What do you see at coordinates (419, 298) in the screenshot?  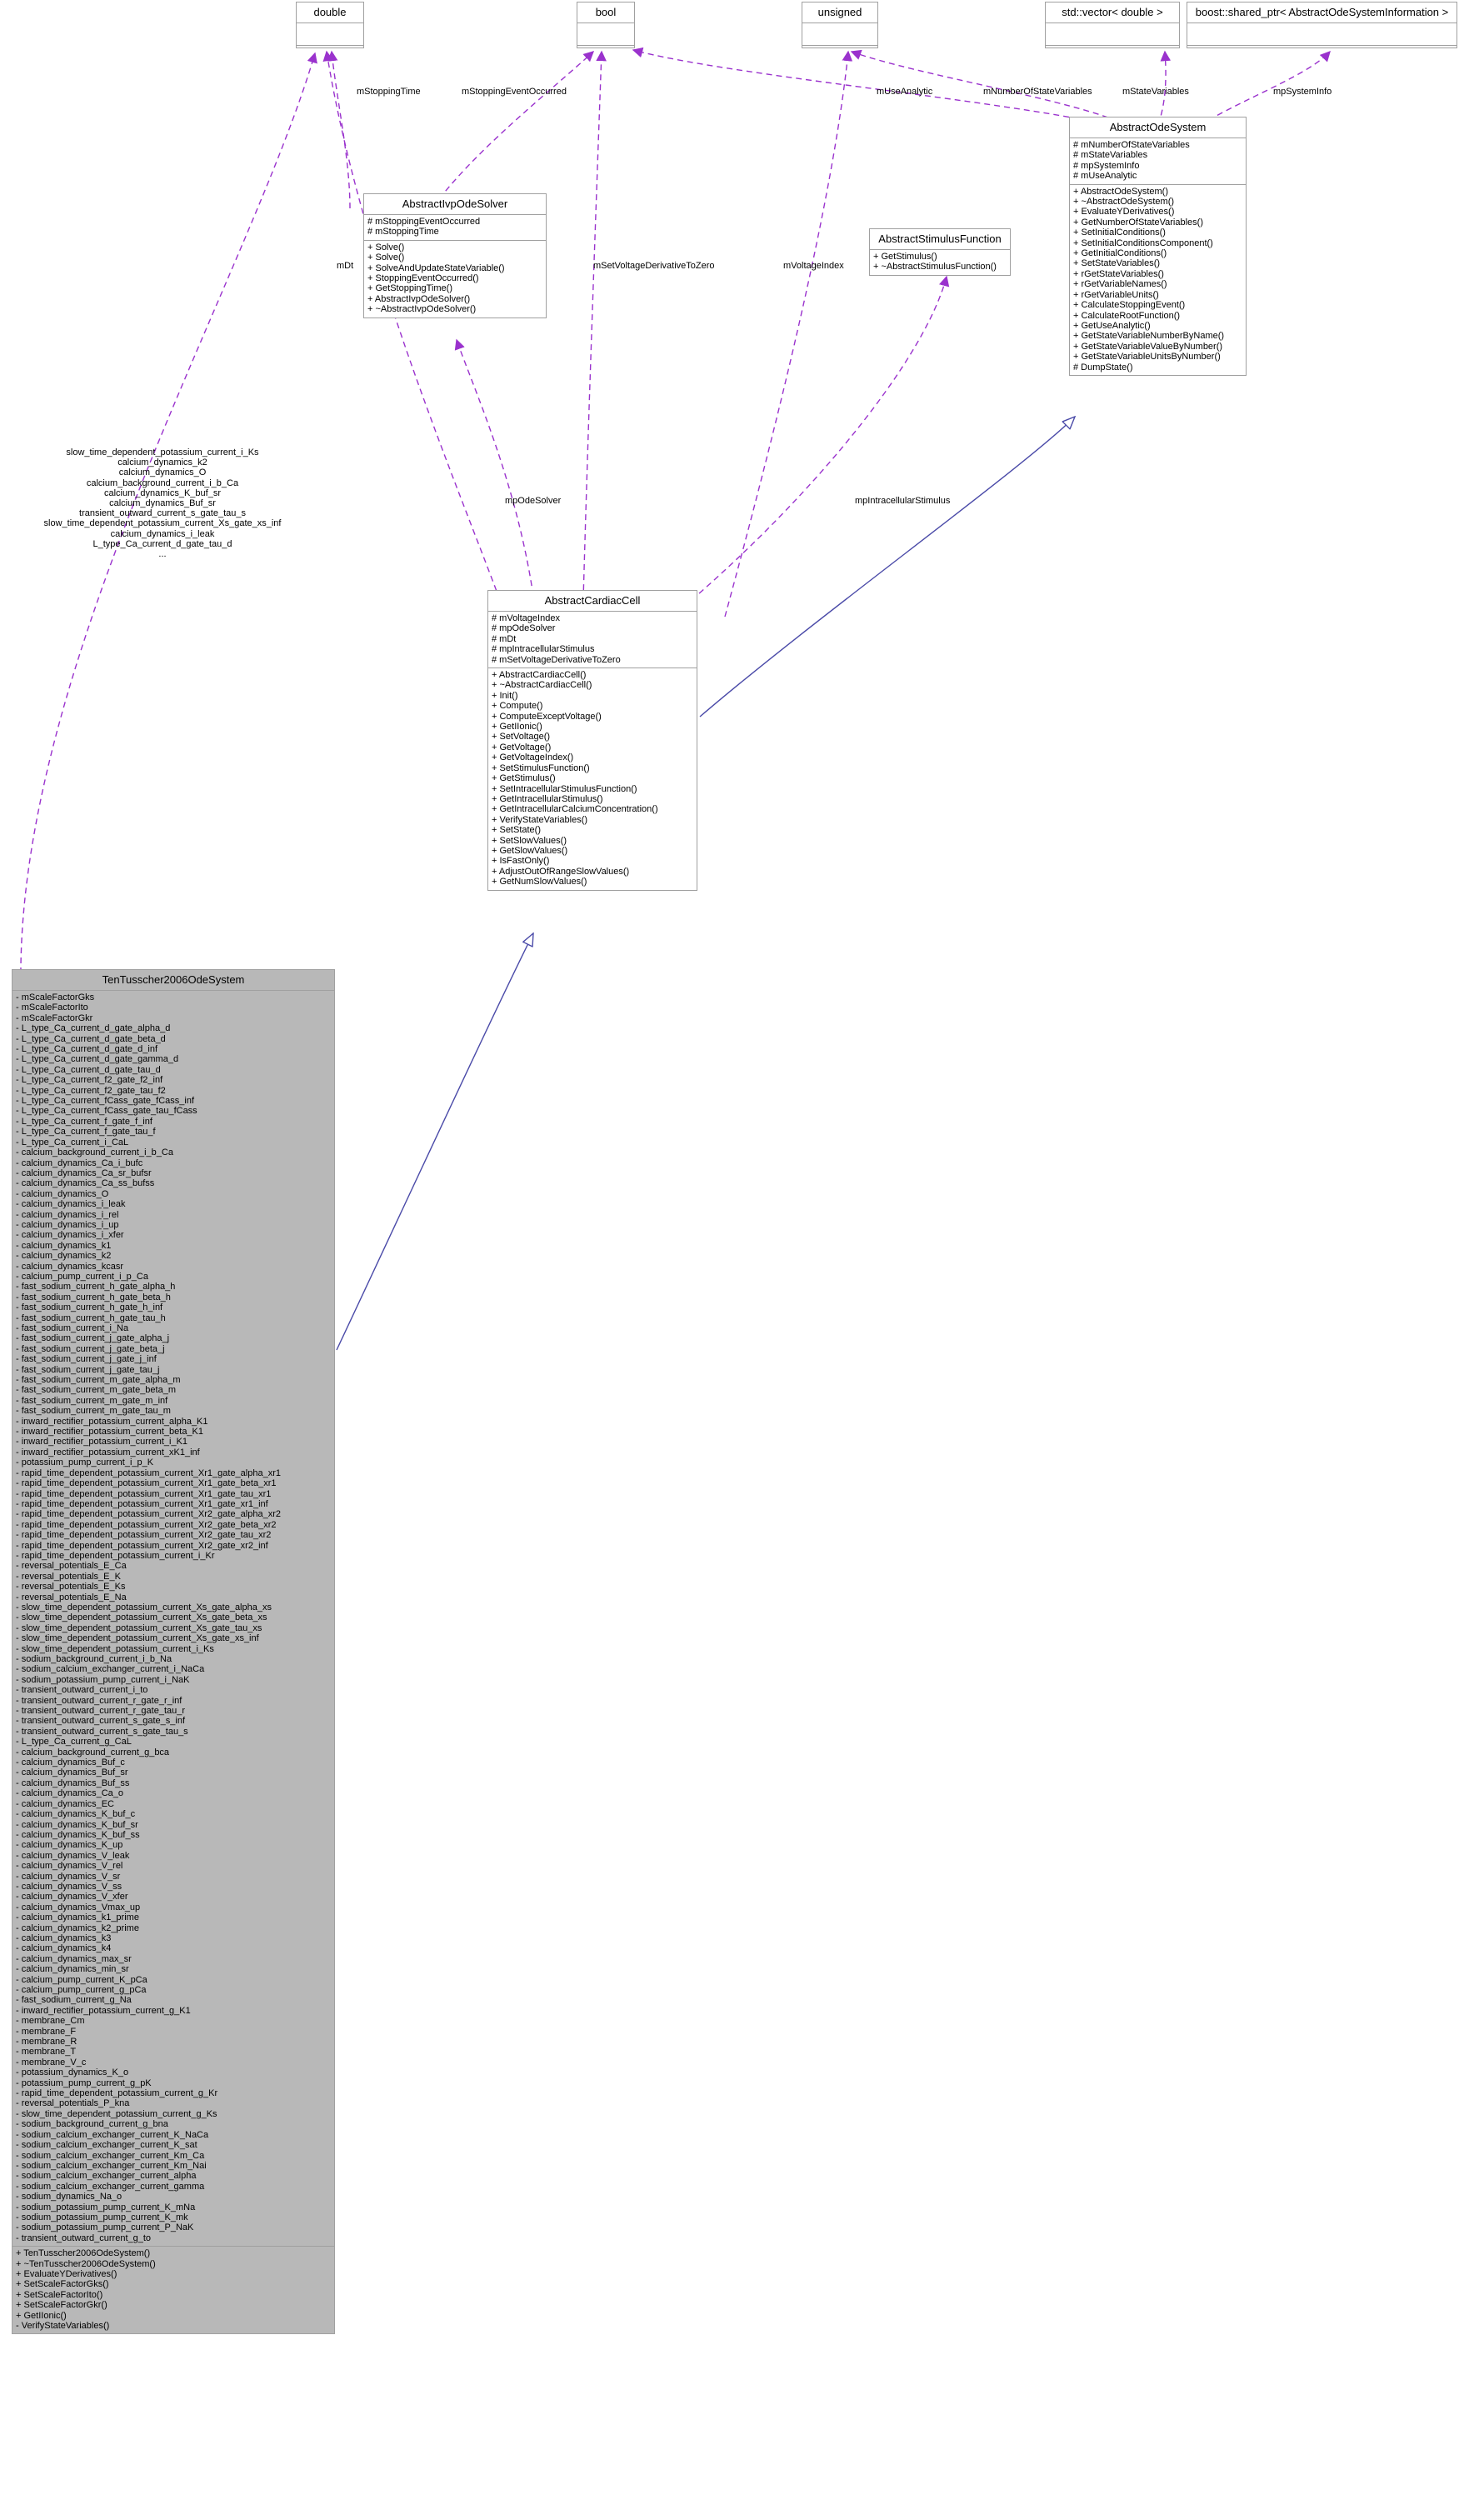 I see `member-row: + AbstractIvpOdeSolver()` at bounding box center [419, 298].